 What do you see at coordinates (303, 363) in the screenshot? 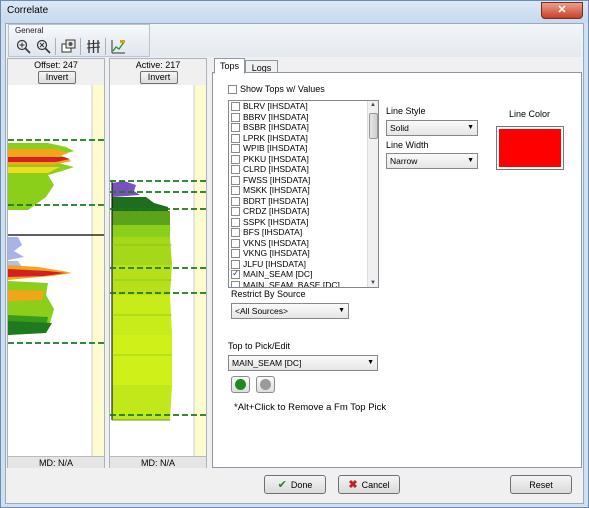
I see `top-pick-select: MAIN_SEAM [DC] ▼` at bounding box center [303, 363].